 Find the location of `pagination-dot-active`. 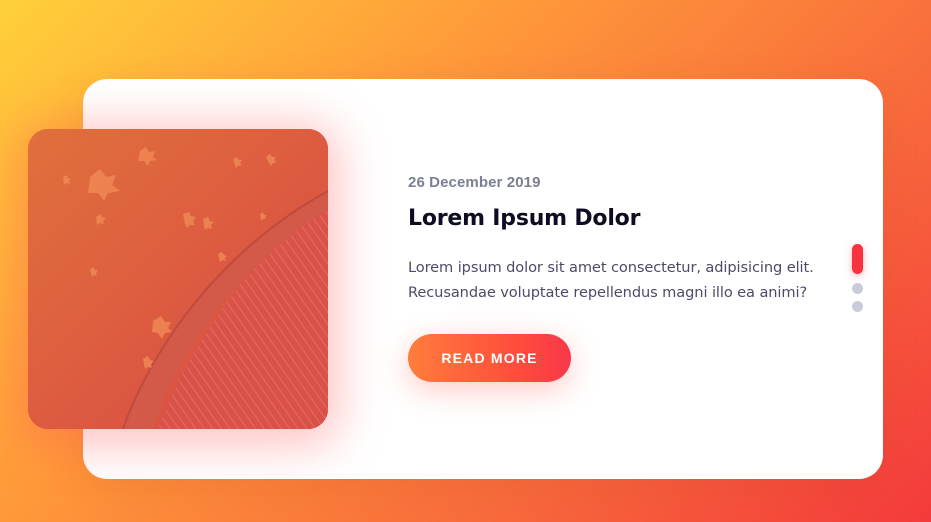

pagination-dot-active is located at coordinates (857, 259).